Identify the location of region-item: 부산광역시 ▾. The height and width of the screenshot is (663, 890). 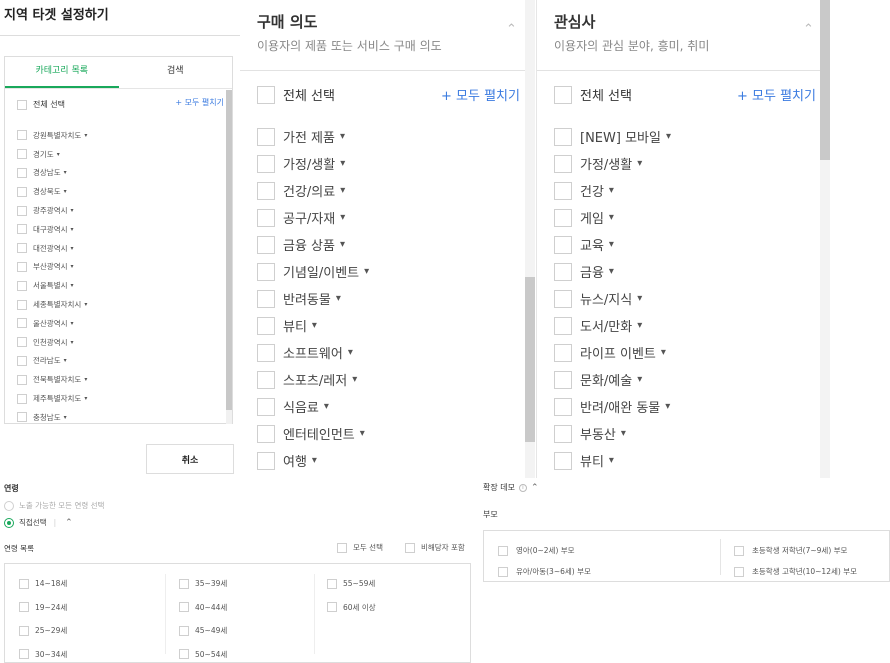
(119, 267).